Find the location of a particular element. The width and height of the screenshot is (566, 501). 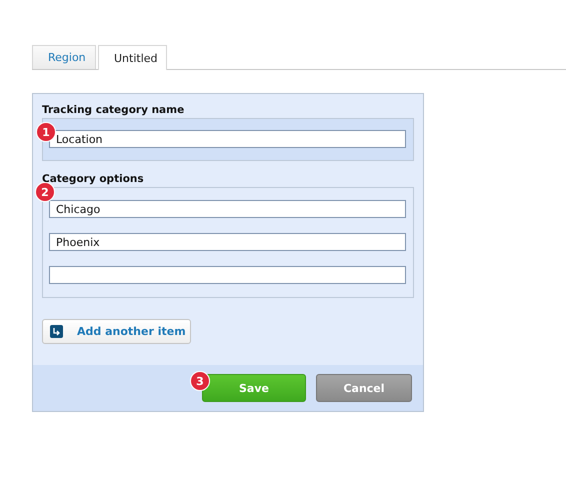

step-marker: 2 is located at coordinates (45, 192).